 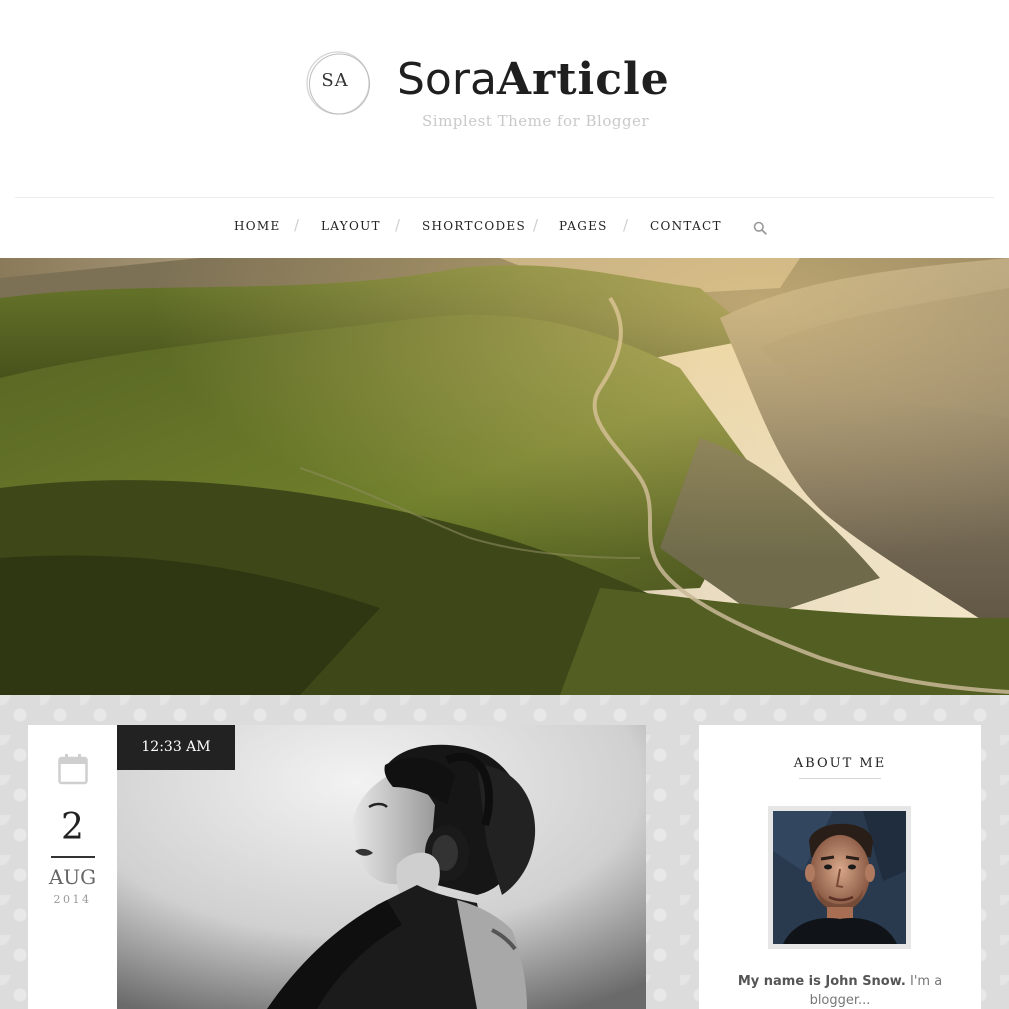 What do you see at coordinates (257, 226) in the screenshot?
I see `nav-item-home: HOME` at bounding box center [257, 226].